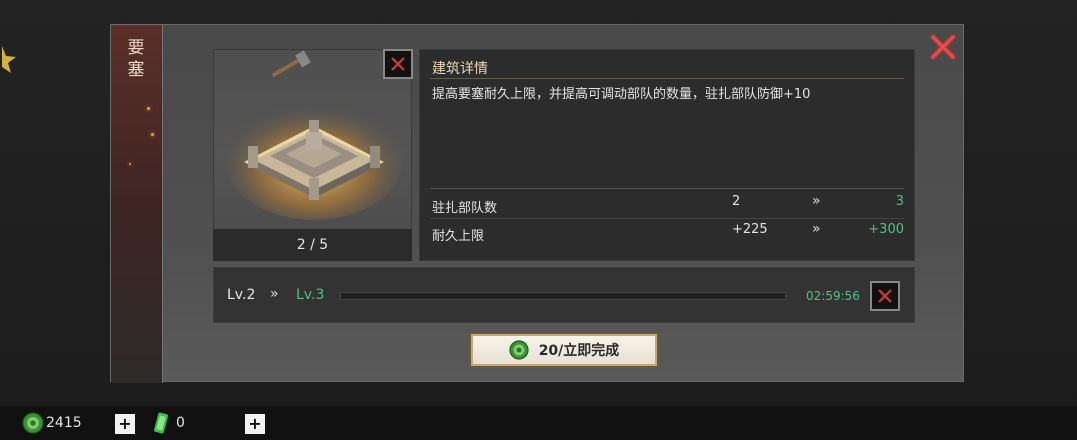 The width and height of the screenshot is (1077, 440). Describe the element at coordinates (668, 204) in the screenshot. I see `stat-row-garrison: 驻扎部队数 2 » 3` at that location.